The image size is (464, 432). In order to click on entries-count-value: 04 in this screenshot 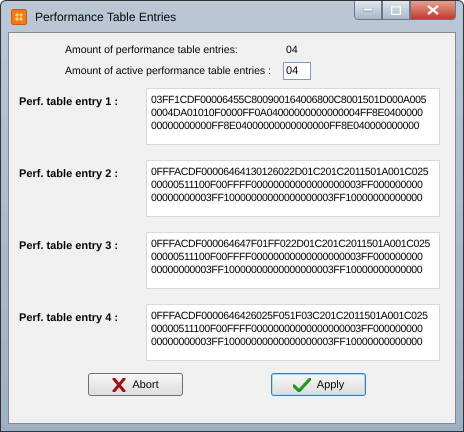, I will do `click(291, 50)`.